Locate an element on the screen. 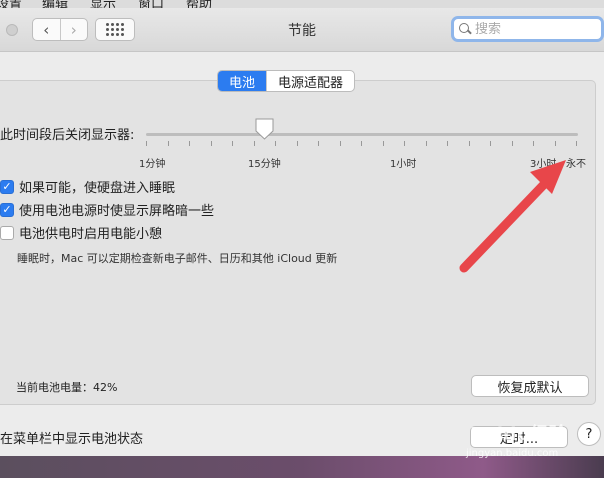  menu-settings: 设置 is located at coordinates (11, 4).